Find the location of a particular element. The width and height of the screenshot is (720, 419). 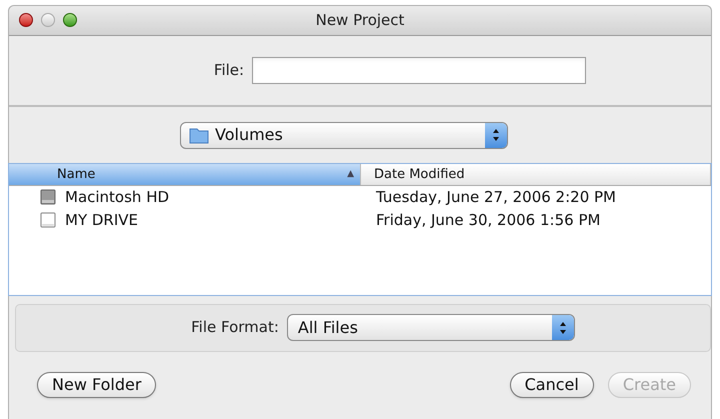

date-modified: Tuesday, June 27, 2006 2:20 PM is located at coordinates (495, 197).